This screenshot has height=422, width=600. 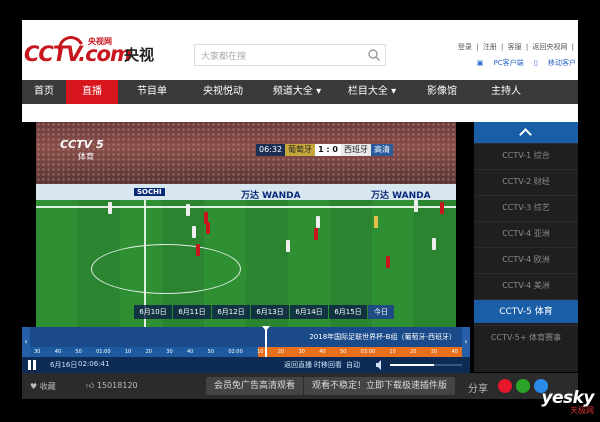 What do you see at coordinates (149, 192) in the screenshot?
I see `ad-sochi: SOCHI` at bounding box center [149, 192].